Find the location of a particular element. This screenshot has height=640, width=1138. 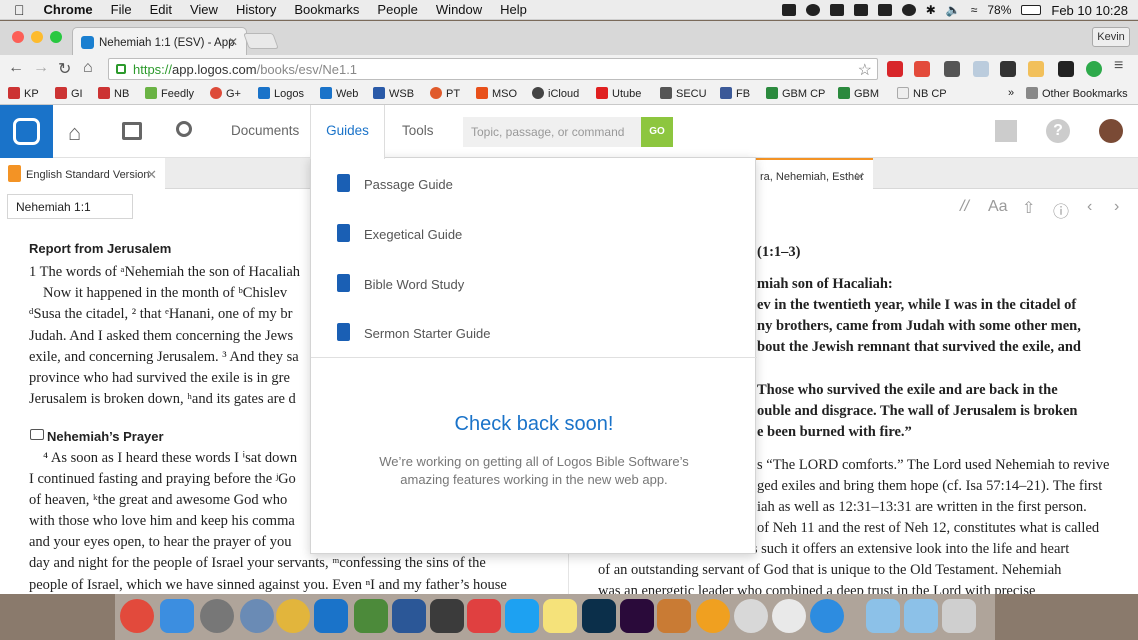

chrome-menu-icon: ≡ is located at coordinates (1118, 66).